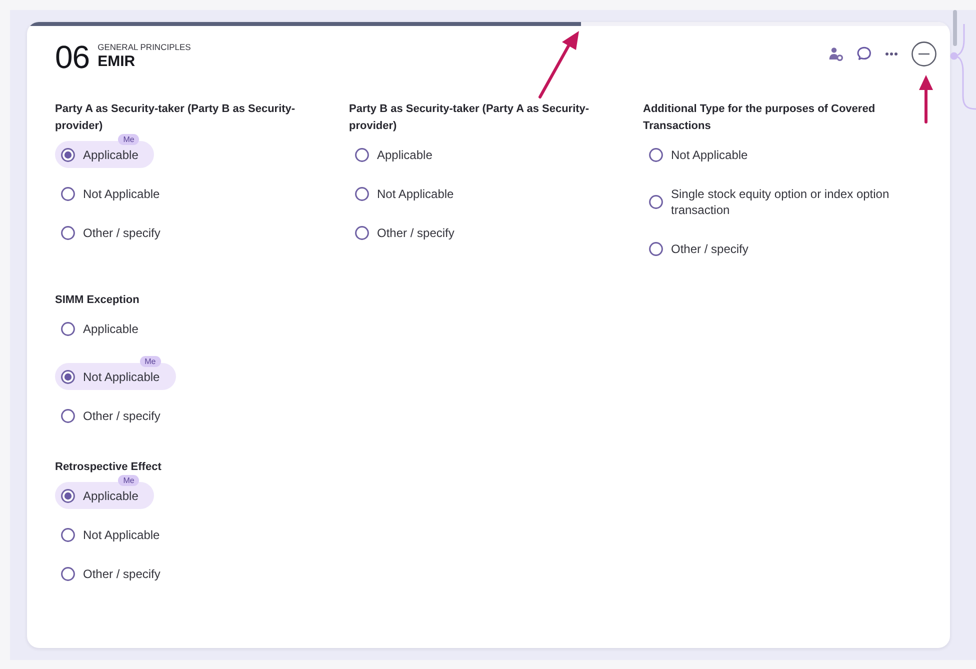 The image size is (976, 669). Describe the element at coordinates (784, 201) in the screenshot. I see `radio-option: Single stock equity option or index option transaction` at that location.